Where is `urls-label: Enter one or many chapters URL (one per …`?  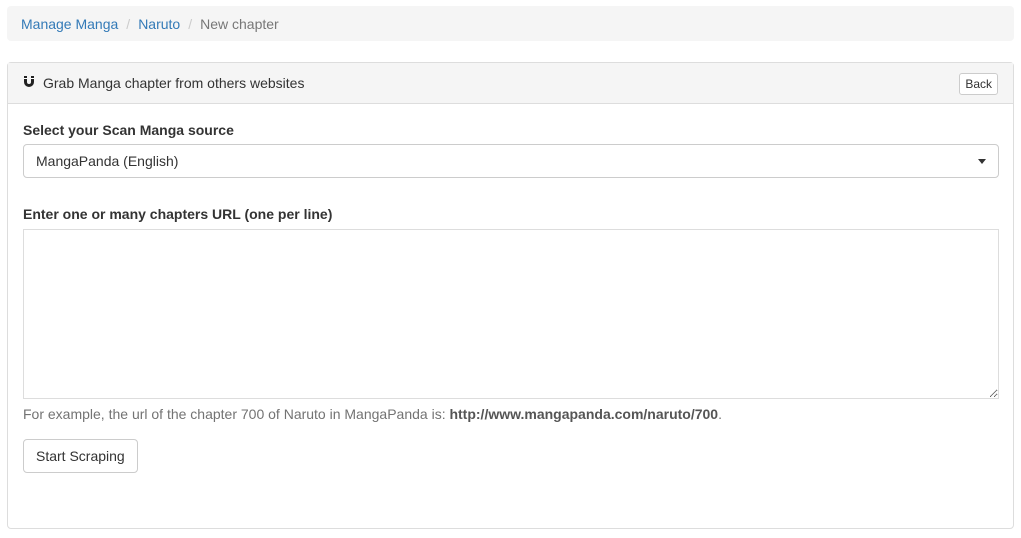
urls-label: Enter one or many chapters URL (one per … is located at coordinates (178, 214).